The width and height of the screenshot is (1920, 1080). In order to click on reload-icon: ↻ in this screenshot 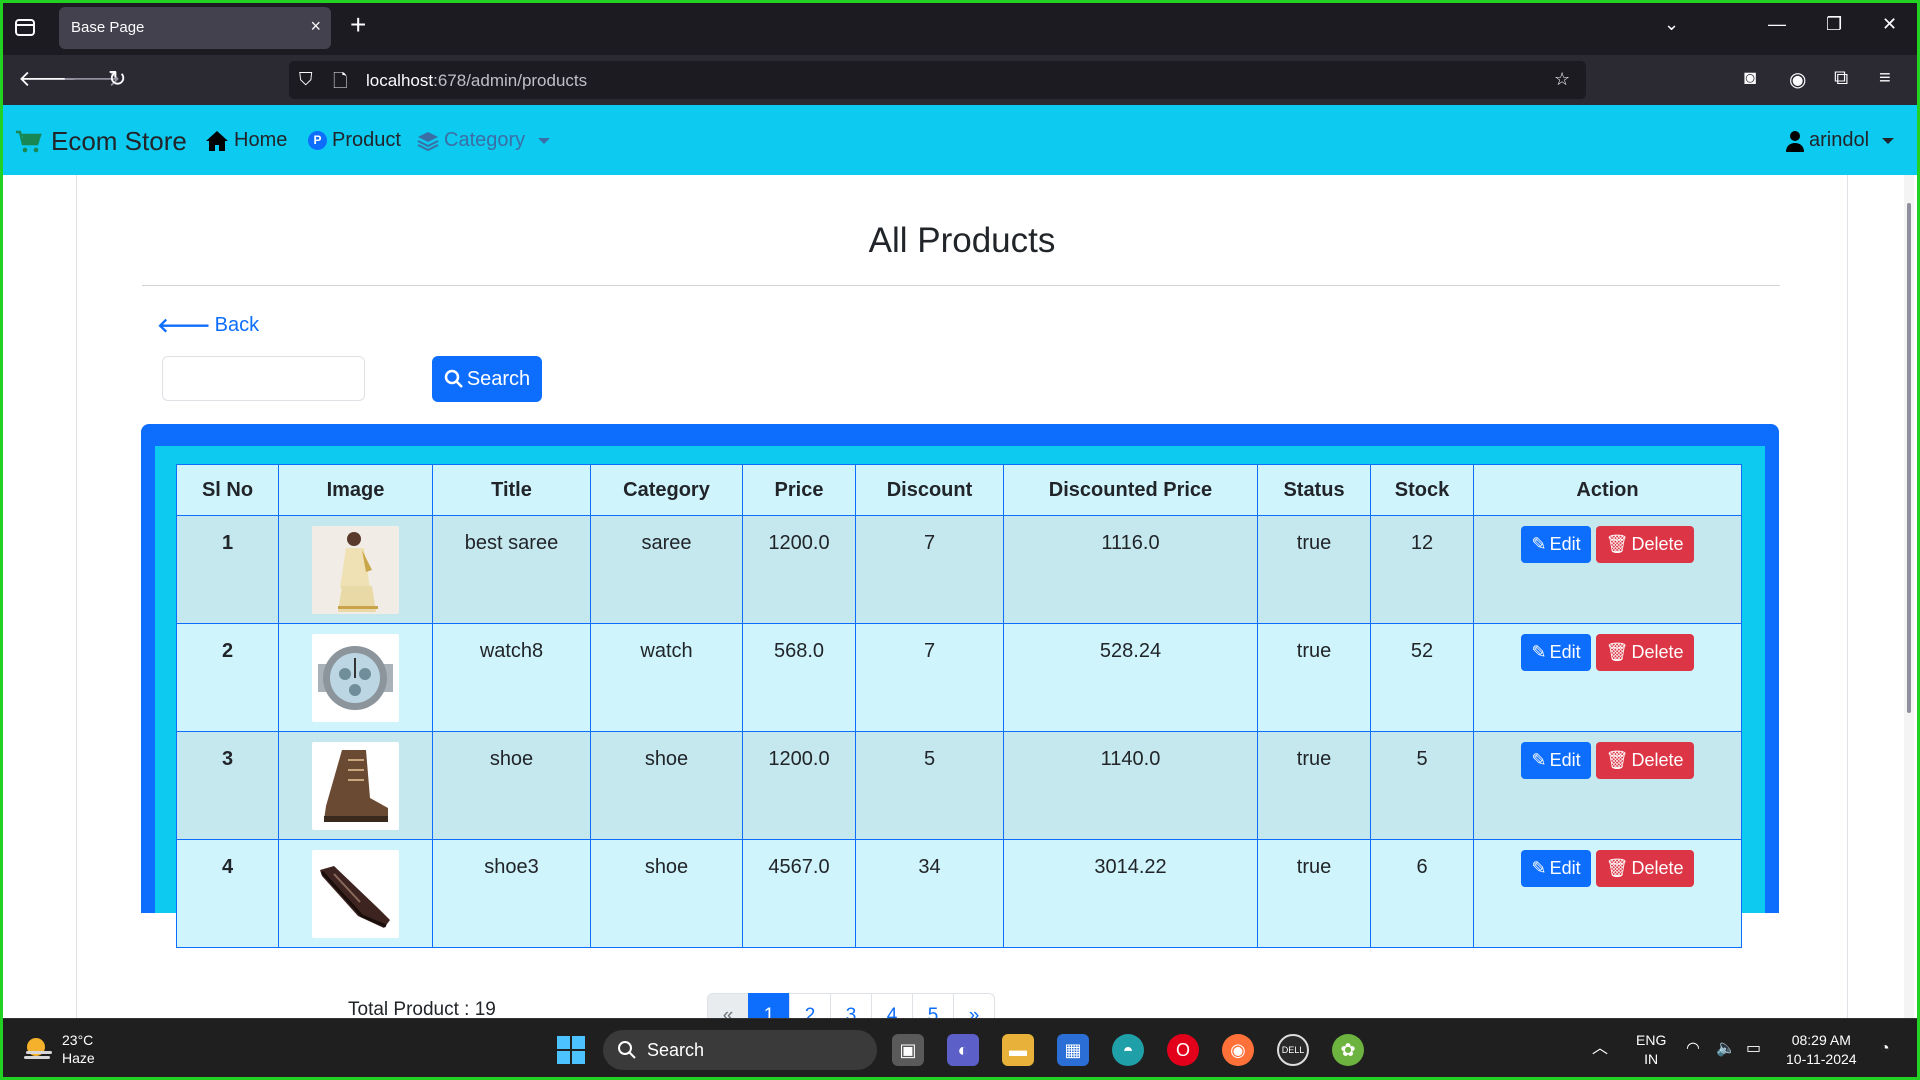, I will do `click(117, 79)`.